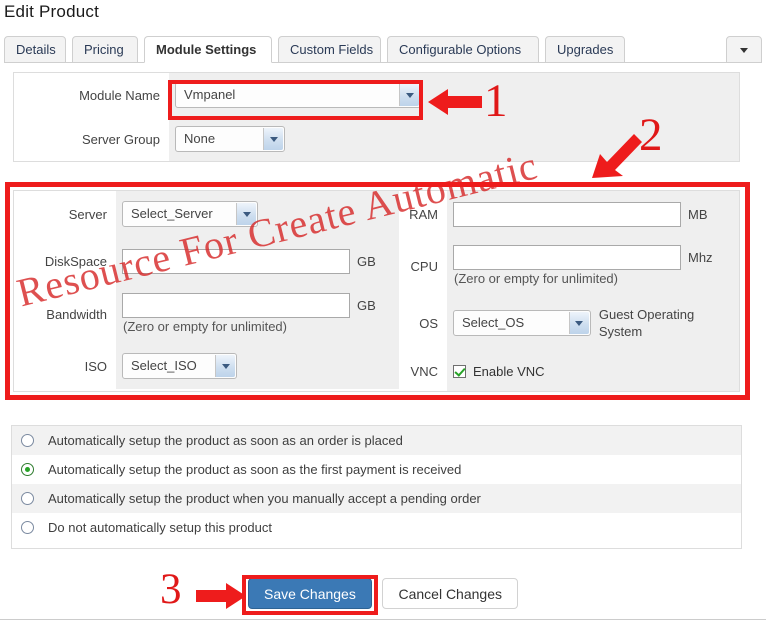  I want to click on cpu-label: CPU, so click(423, 266).